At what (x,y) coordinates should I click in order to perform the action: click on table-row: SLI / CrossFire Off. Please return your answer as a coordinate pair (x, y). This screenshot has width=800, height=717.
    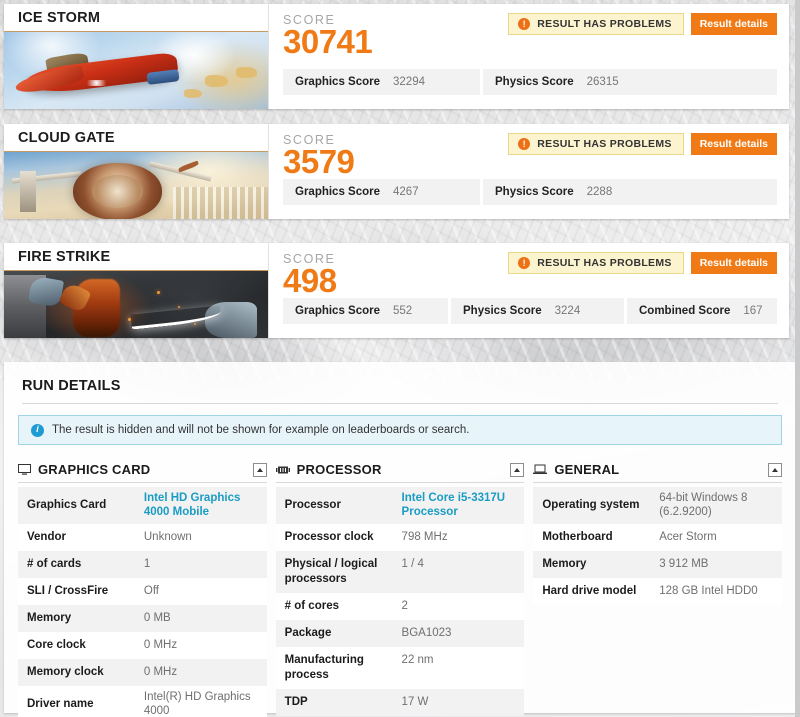
    Looking at the image, I should click on (142, 591).